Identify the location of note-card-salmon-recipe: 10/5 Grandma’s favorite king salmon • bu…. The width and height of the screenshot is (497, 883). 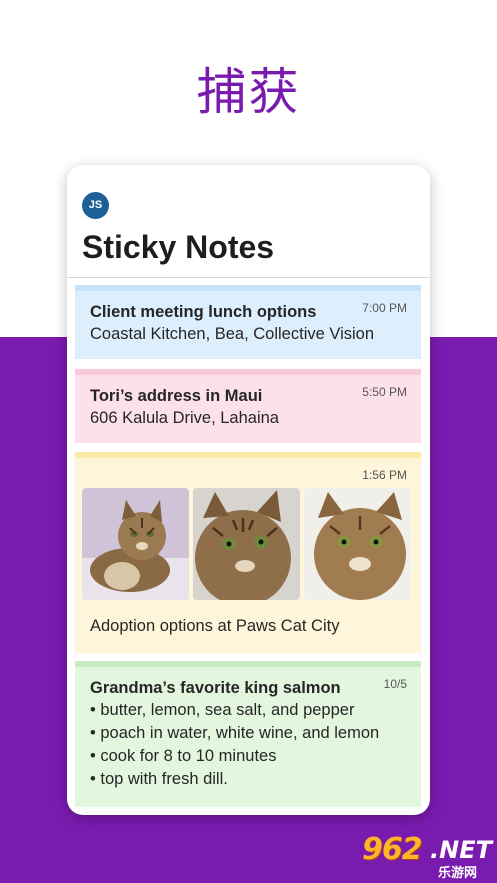
(248, 734).